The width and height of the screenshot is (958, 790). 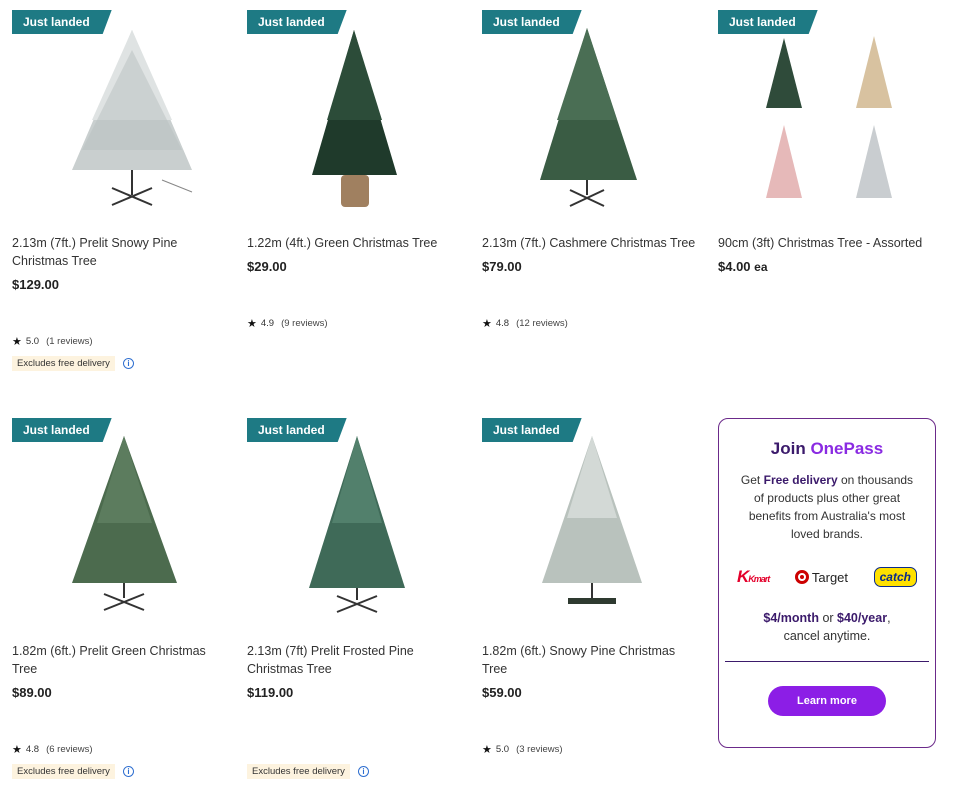 What do you see at coordinates (800, 480) in the screenshot?
I see `description-highlight: Free delivery` at bounding box center [800, 480].